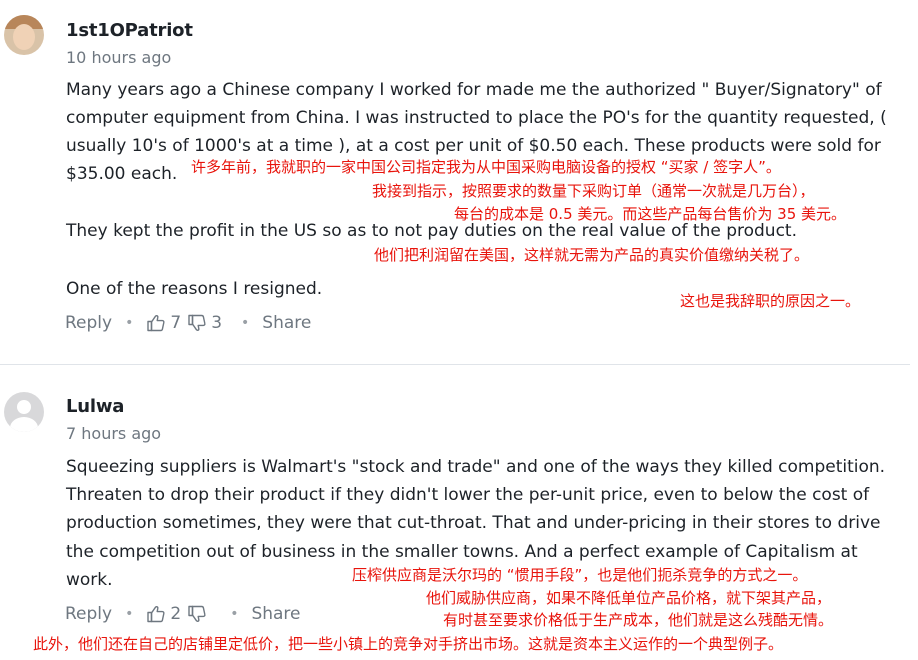 This screenshot has width=918, height=660. I want to click on upvote-count: 7, so click(176, 323).